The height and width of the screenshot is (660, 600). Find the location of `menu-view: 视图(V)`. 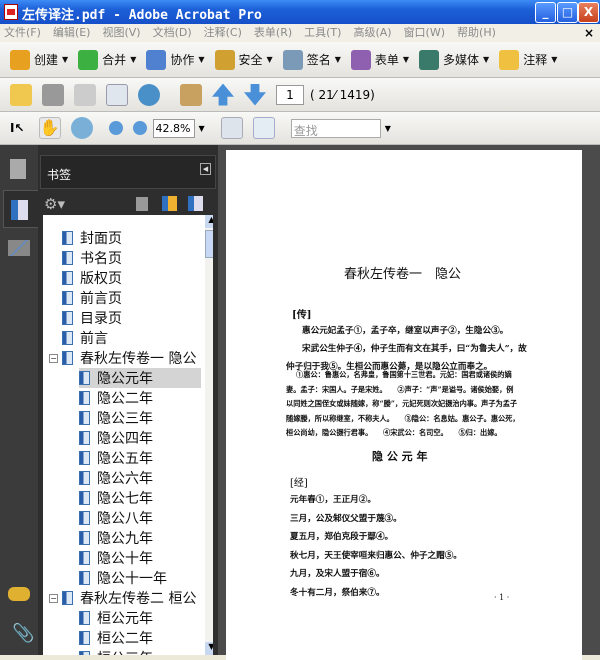

menu-view: 视图(V) is located at coordinates (121, 33).